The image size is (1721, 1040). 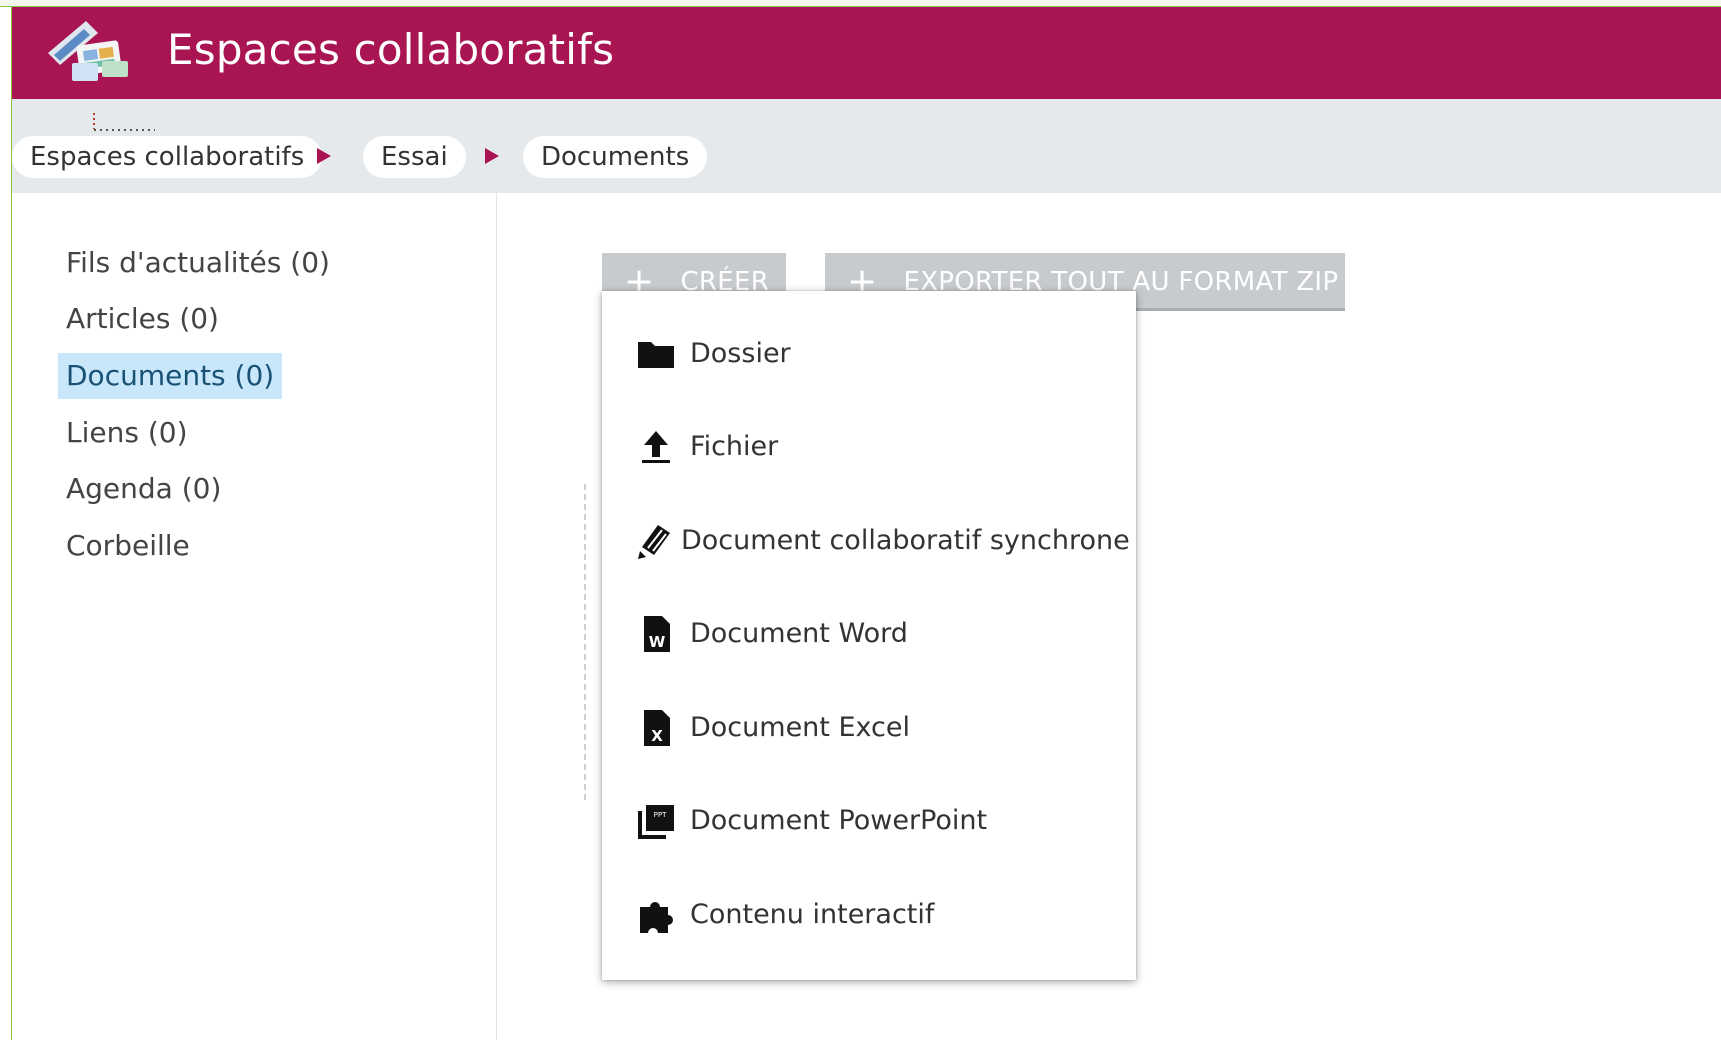 What do you see at coordinates (657, 642) in the screenshot?
I see `svg-text: W` at bounding box center [657, 642].